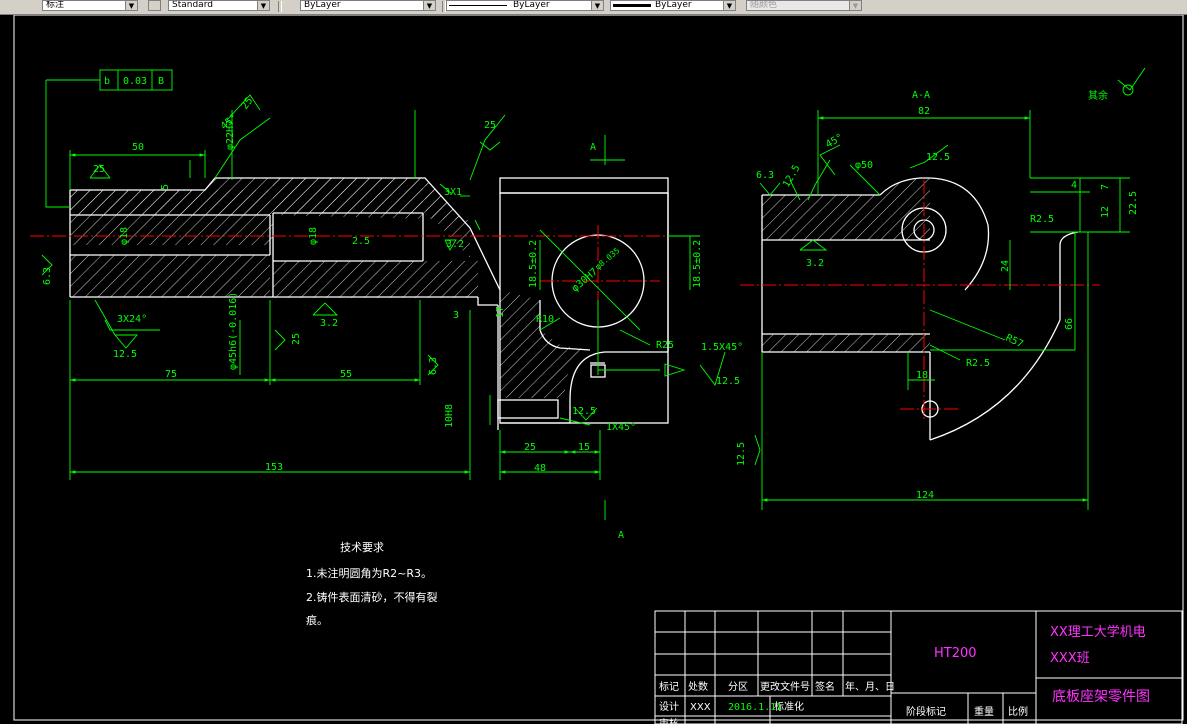 This screenshot has width=1187, height=724. What do you see at coordinates (478, 5) in the screenshot?
I see `linetype-swatch` at bounding box center [478, 5].